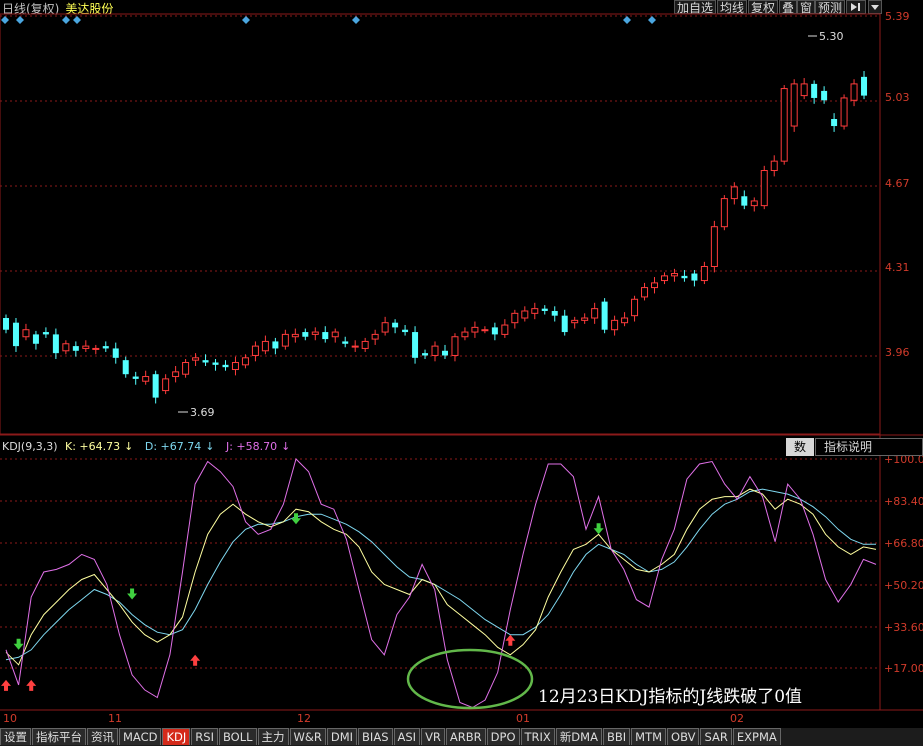 The height and width of the screenshot is (746, 923). Describe the element at coordinates (903, 501) in the screenshot. I see `kdj-axis-label: +83.40` at that location.